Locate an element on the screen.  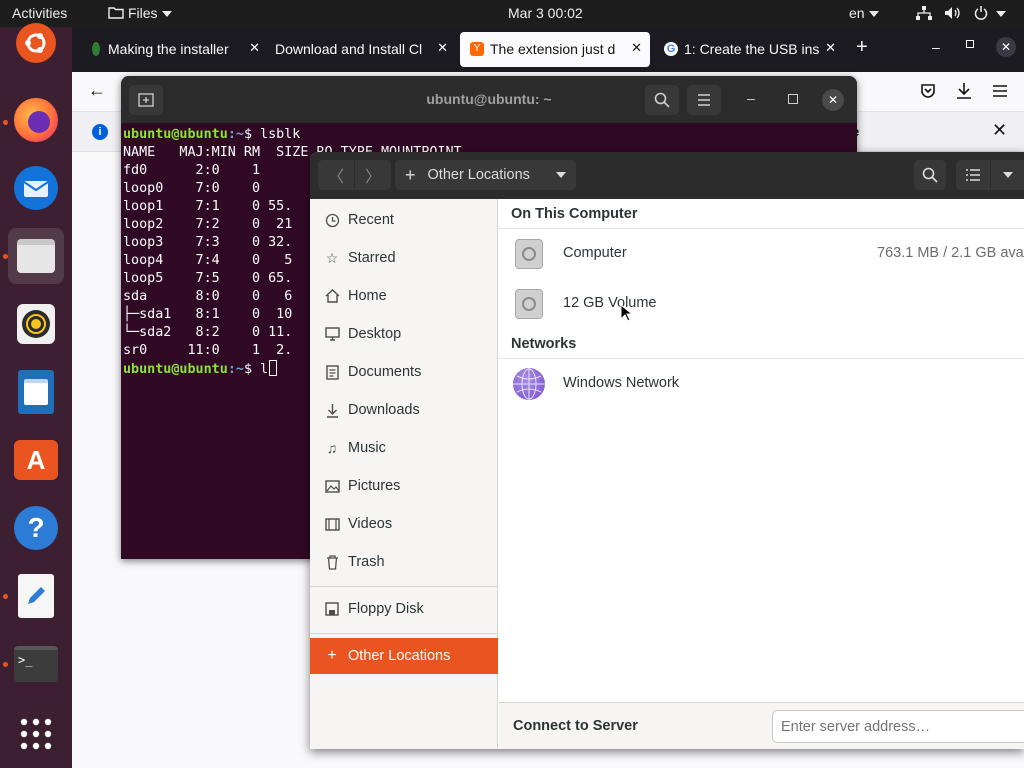
music-icon: ♫ is located at coordinates (332, 448).